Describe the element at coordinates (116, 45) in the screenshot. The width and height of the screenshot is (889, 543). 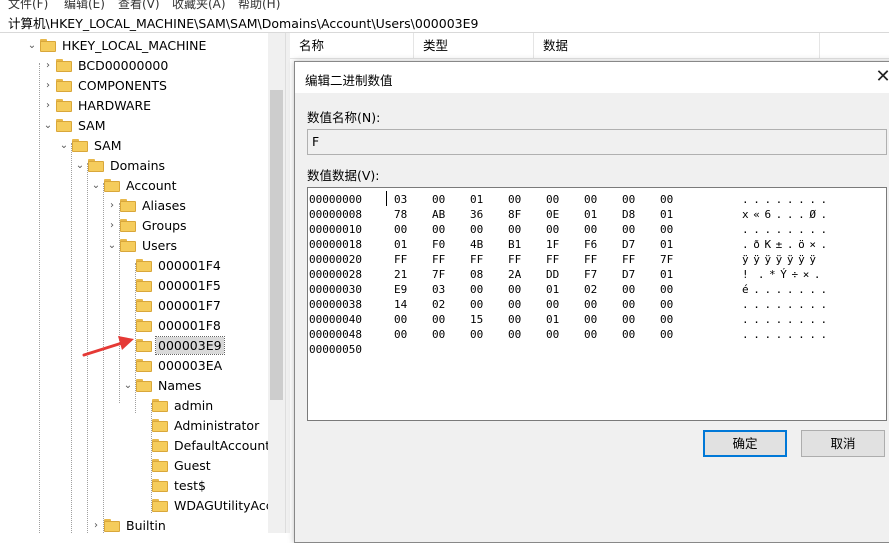
I see `tree-item: ⌄ HKEY_LOCAL_MACHINE` at that location.